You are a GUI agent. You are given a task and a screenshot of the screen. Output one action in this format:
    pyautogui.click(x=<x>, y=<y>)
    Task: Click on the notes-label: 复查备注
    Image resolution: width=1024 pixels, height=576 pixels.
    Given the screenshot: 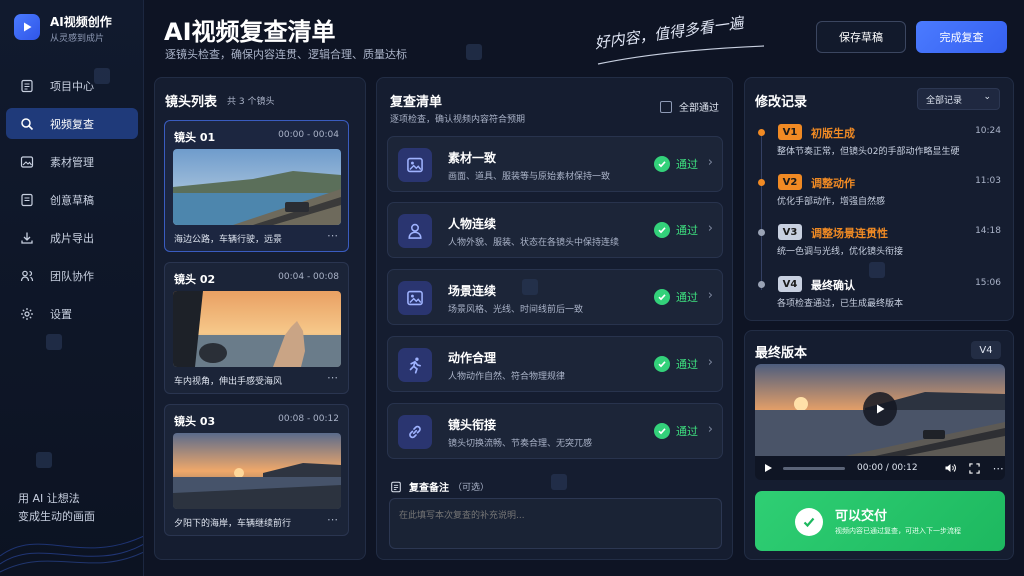 What is the action you would take?
    pyautogui.click(x=429, y=488)
    